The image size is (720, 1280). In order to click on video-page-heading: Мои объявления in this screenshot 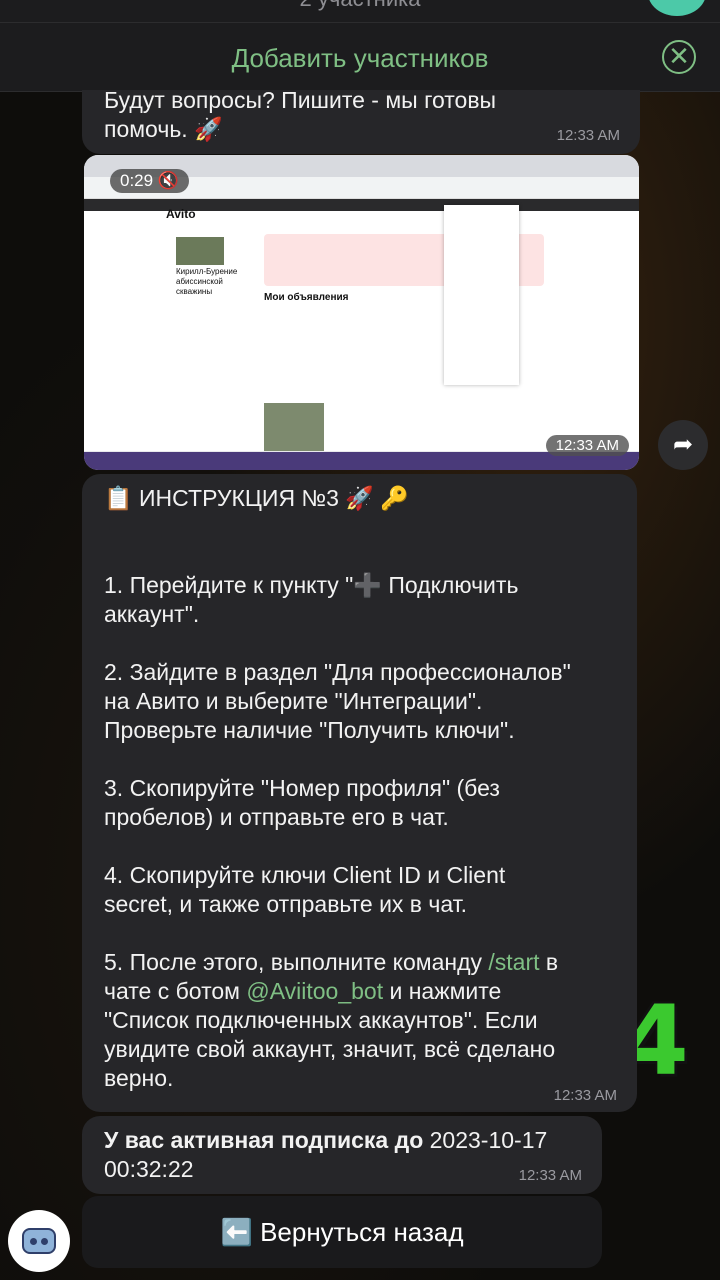, I will do `click(306, 297)`.